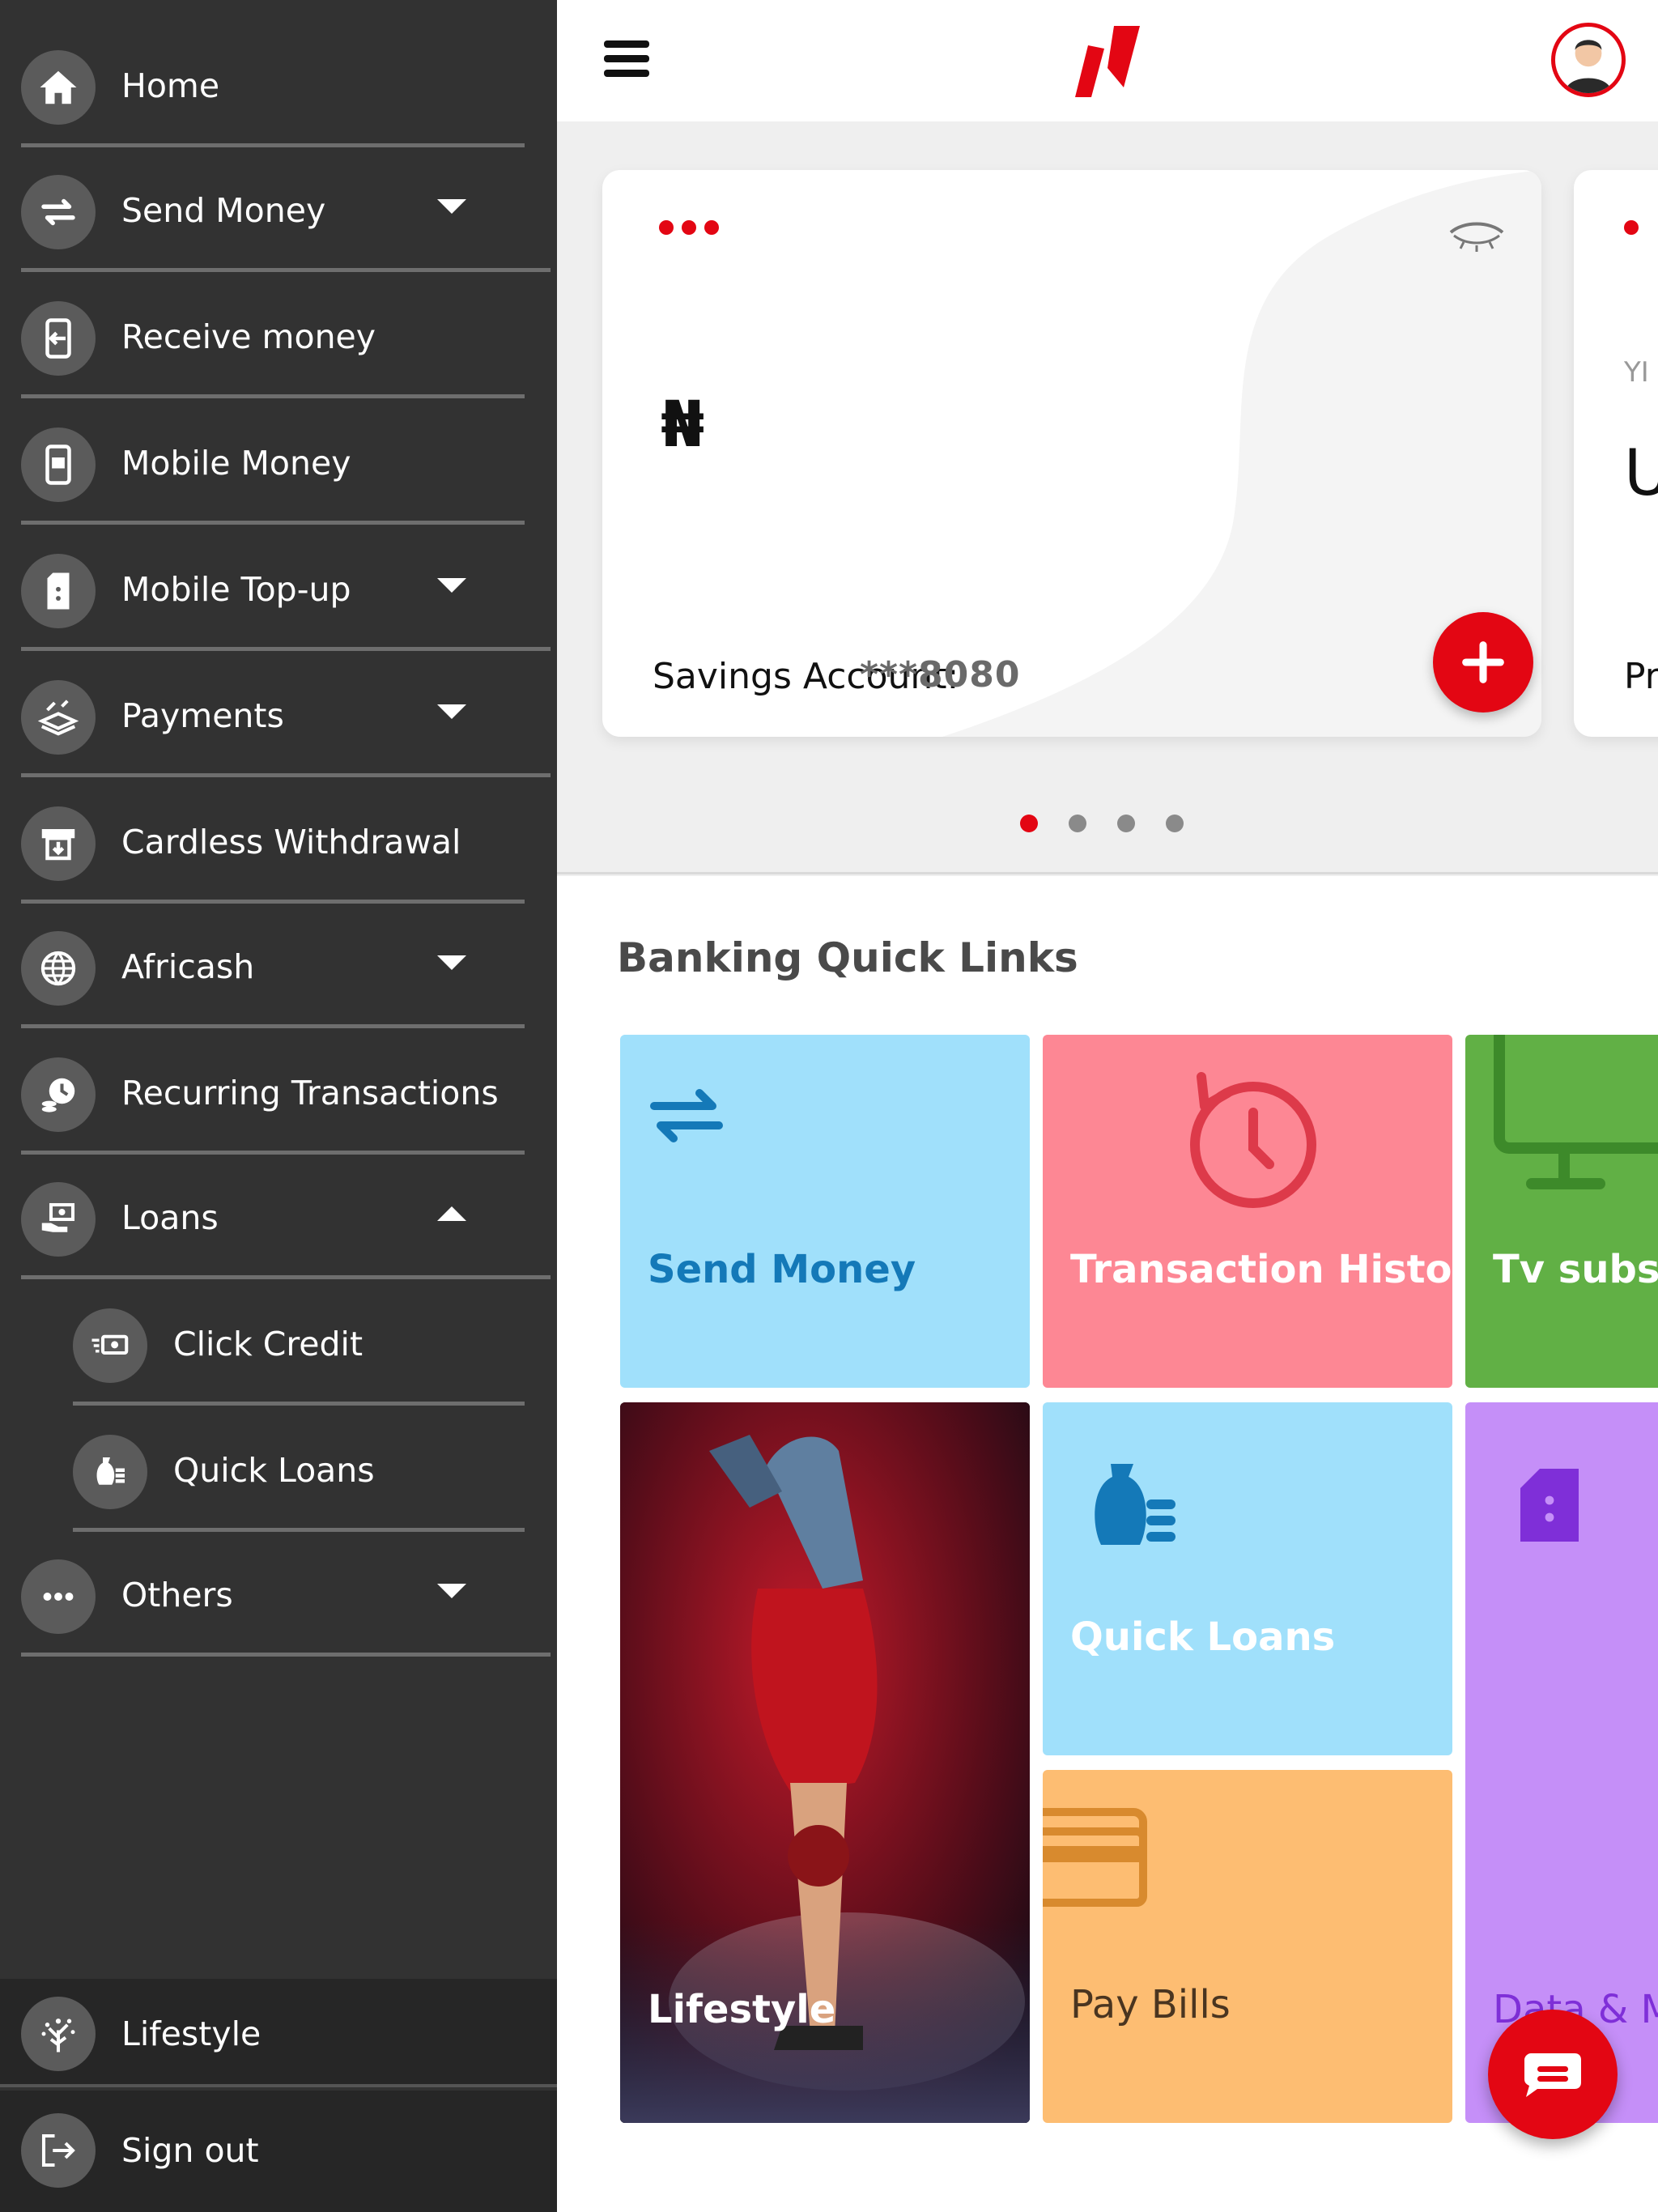 The height and width of the screenshot is (2212, 1658). Describe the element at coordinates (58, 718) in the screenshot. I see `cash-stack-icon` at that location.